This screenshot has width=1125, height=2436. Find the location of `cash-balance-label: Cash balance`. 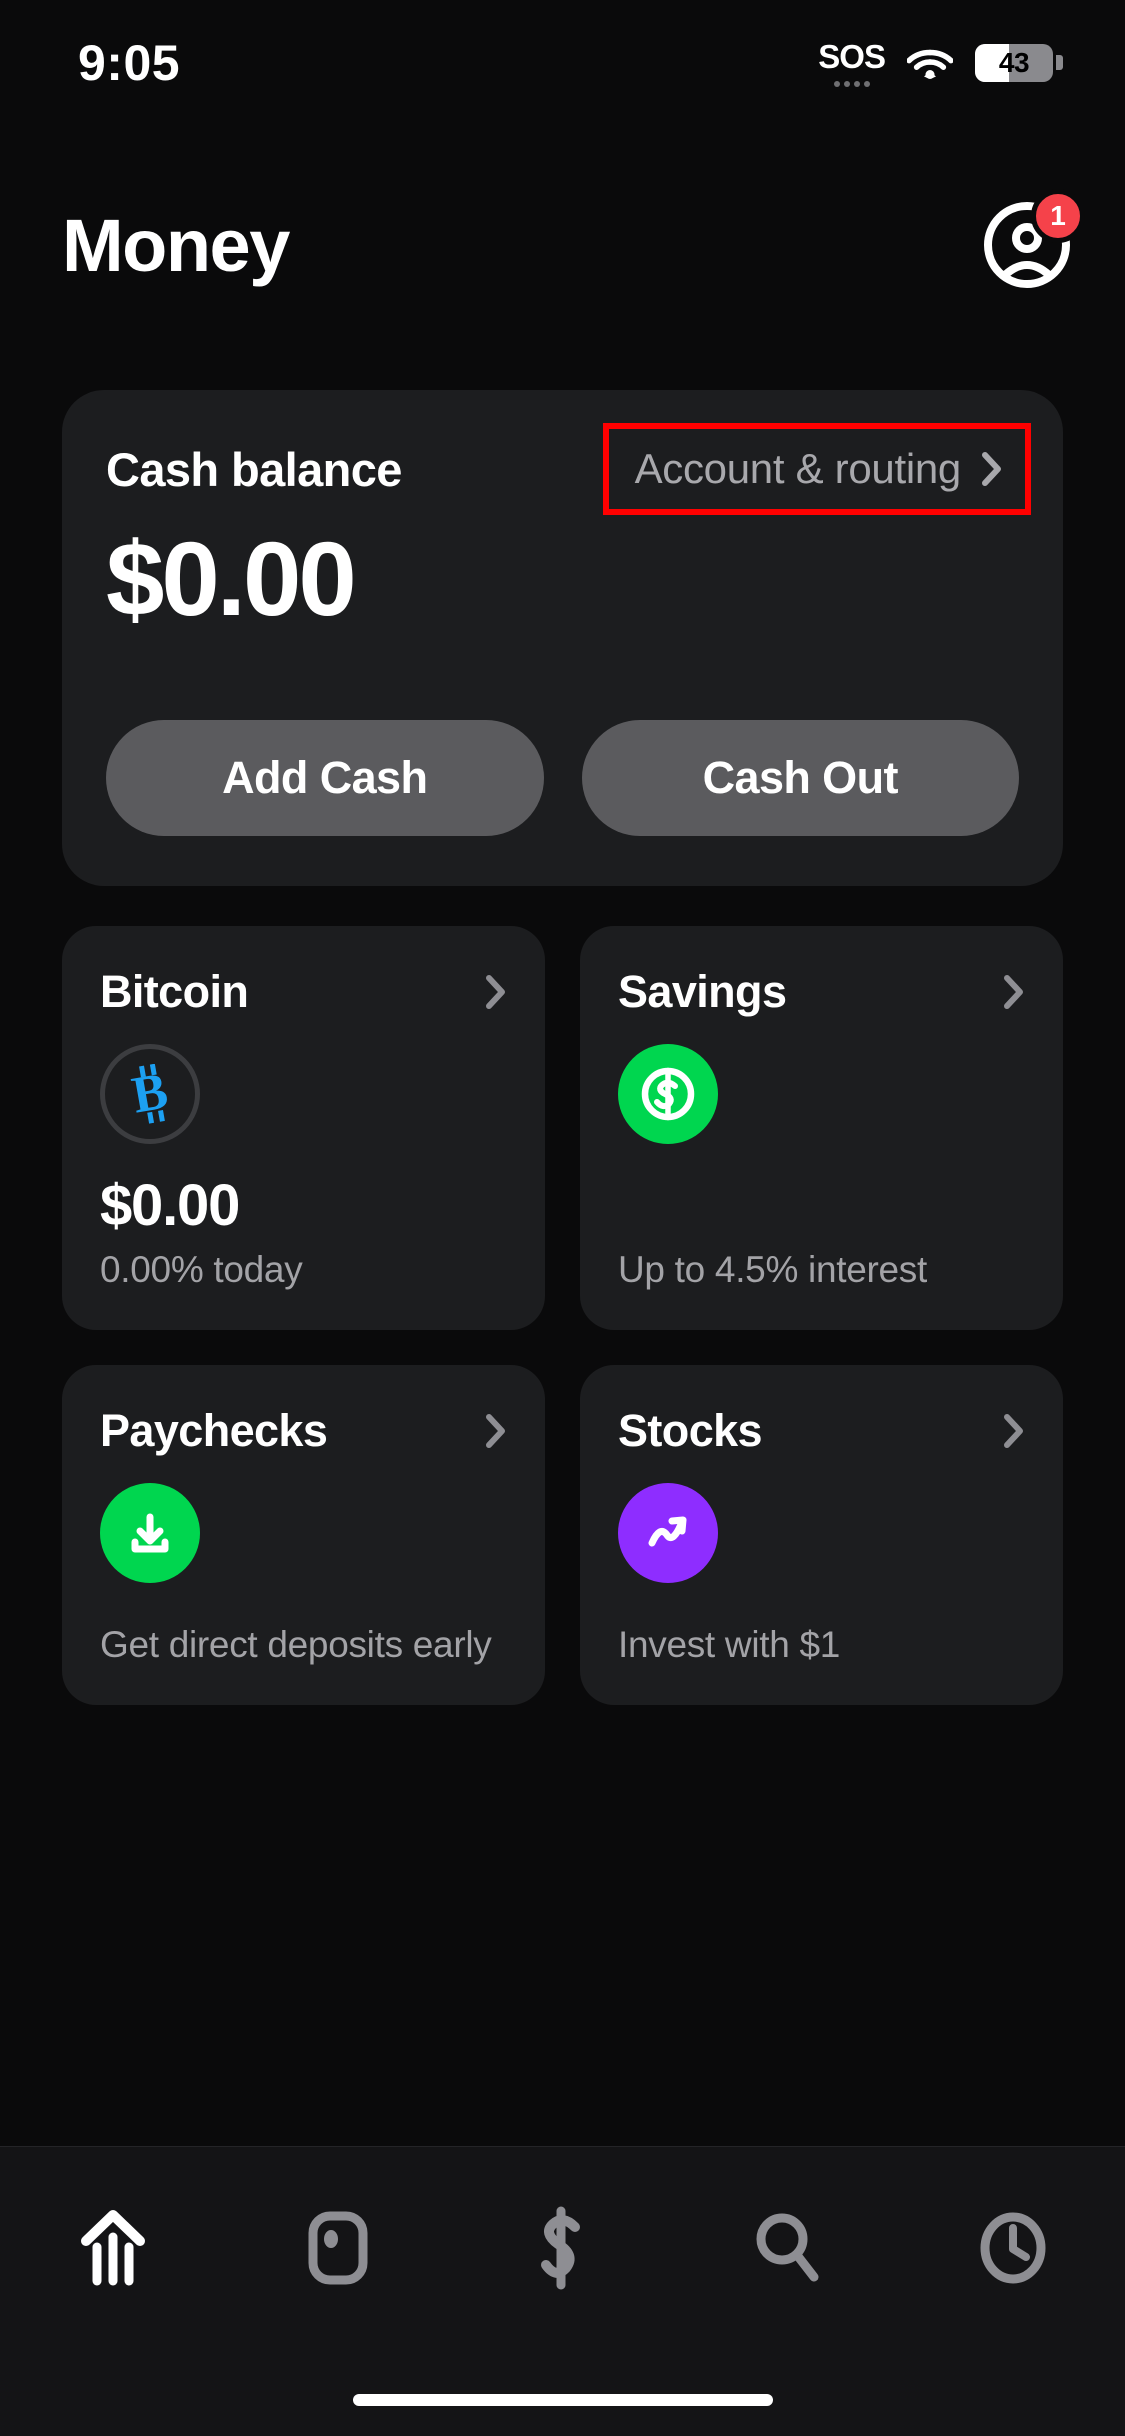

cash-balance-label: Cash balance is located at coordinates (254, 469).